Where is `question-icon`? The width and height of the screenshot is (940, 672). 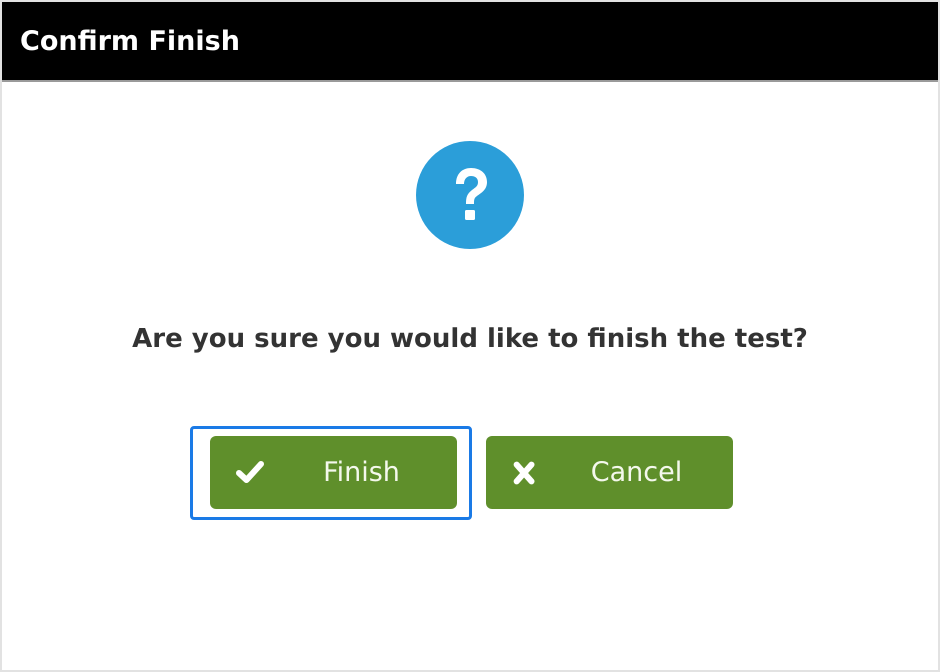
question-icon is located at coordinates (470, 195).